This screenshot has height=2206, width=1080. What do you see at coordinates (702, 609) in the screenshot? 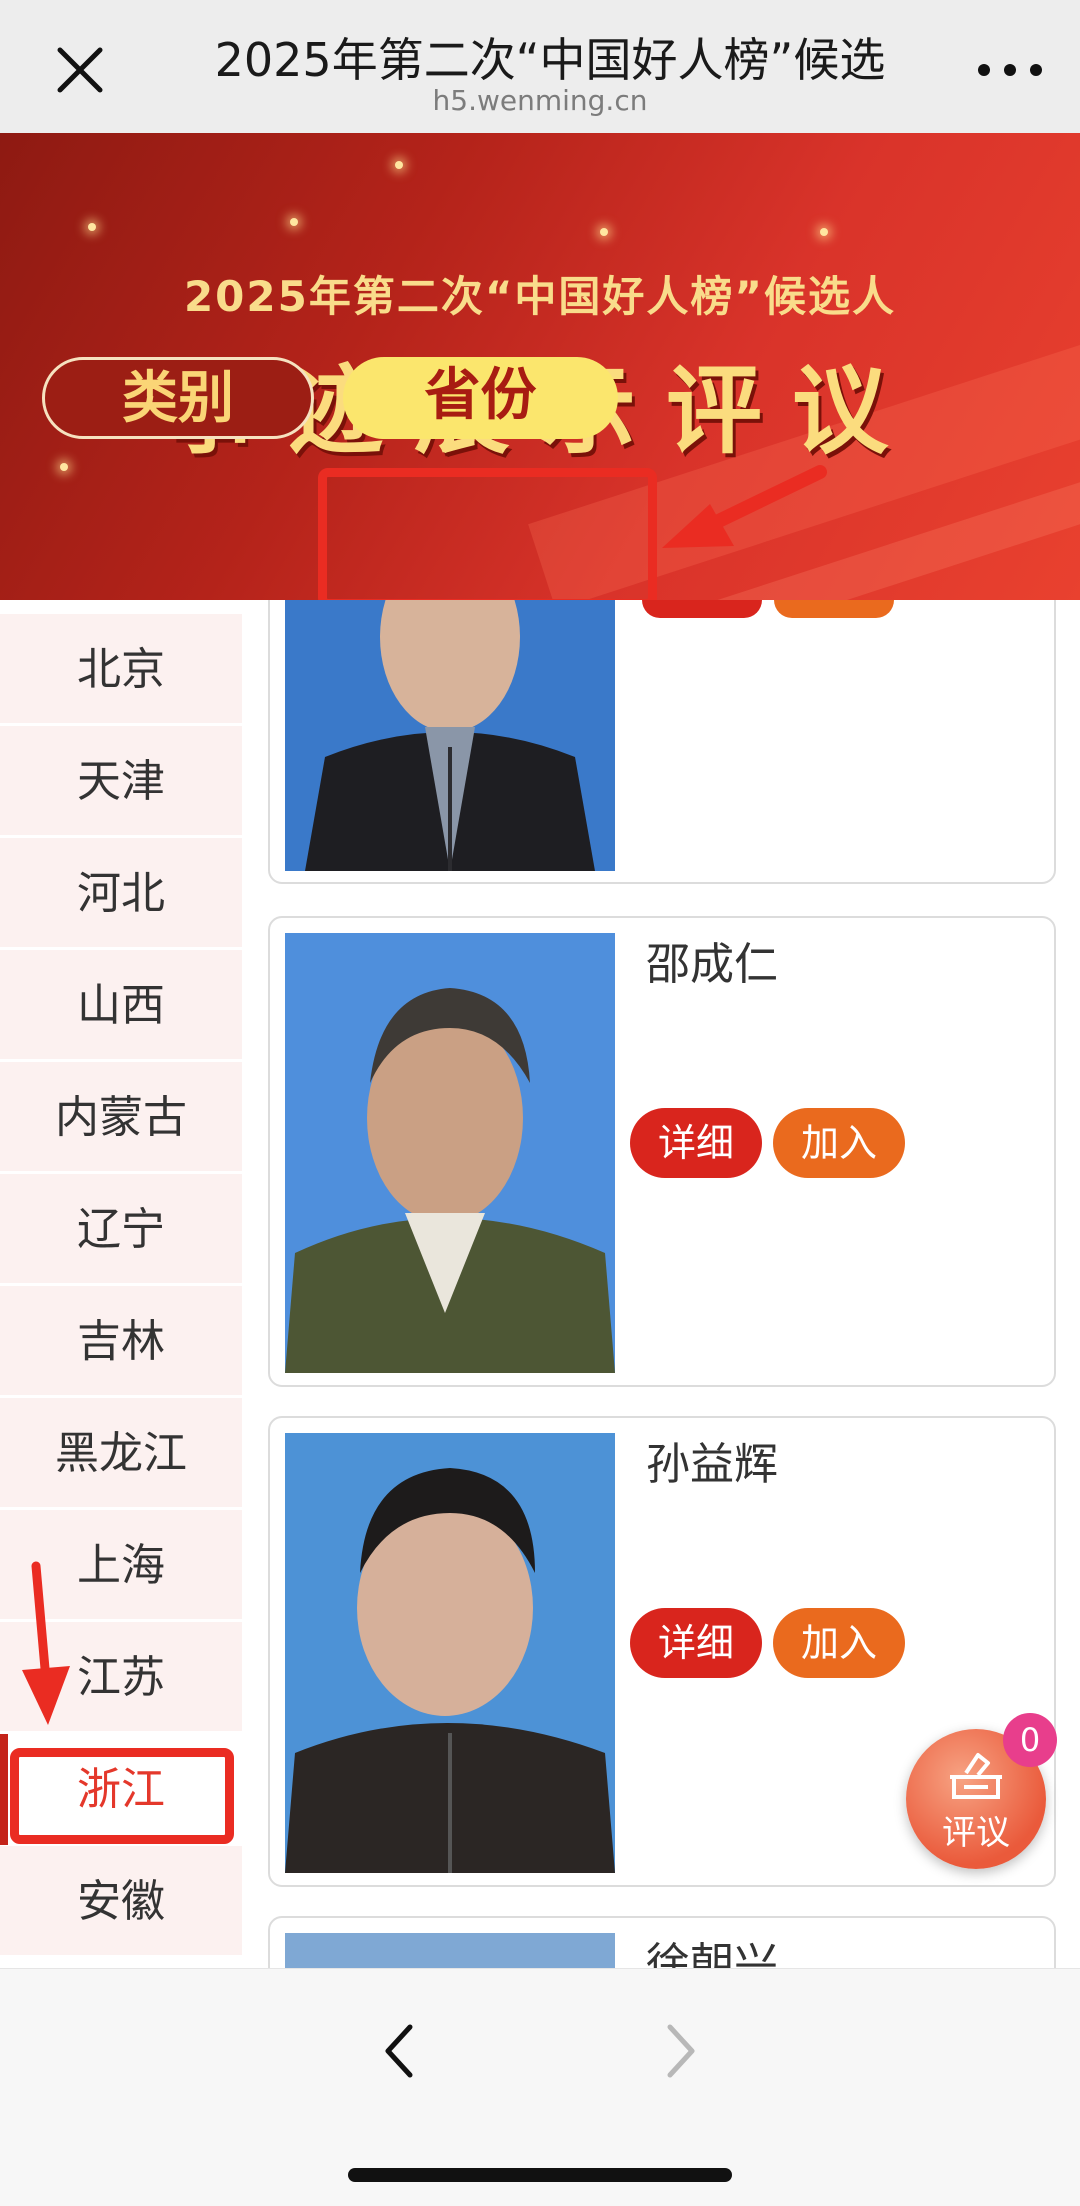
I see `detail-button-partial` at bounding box center [702, 609].